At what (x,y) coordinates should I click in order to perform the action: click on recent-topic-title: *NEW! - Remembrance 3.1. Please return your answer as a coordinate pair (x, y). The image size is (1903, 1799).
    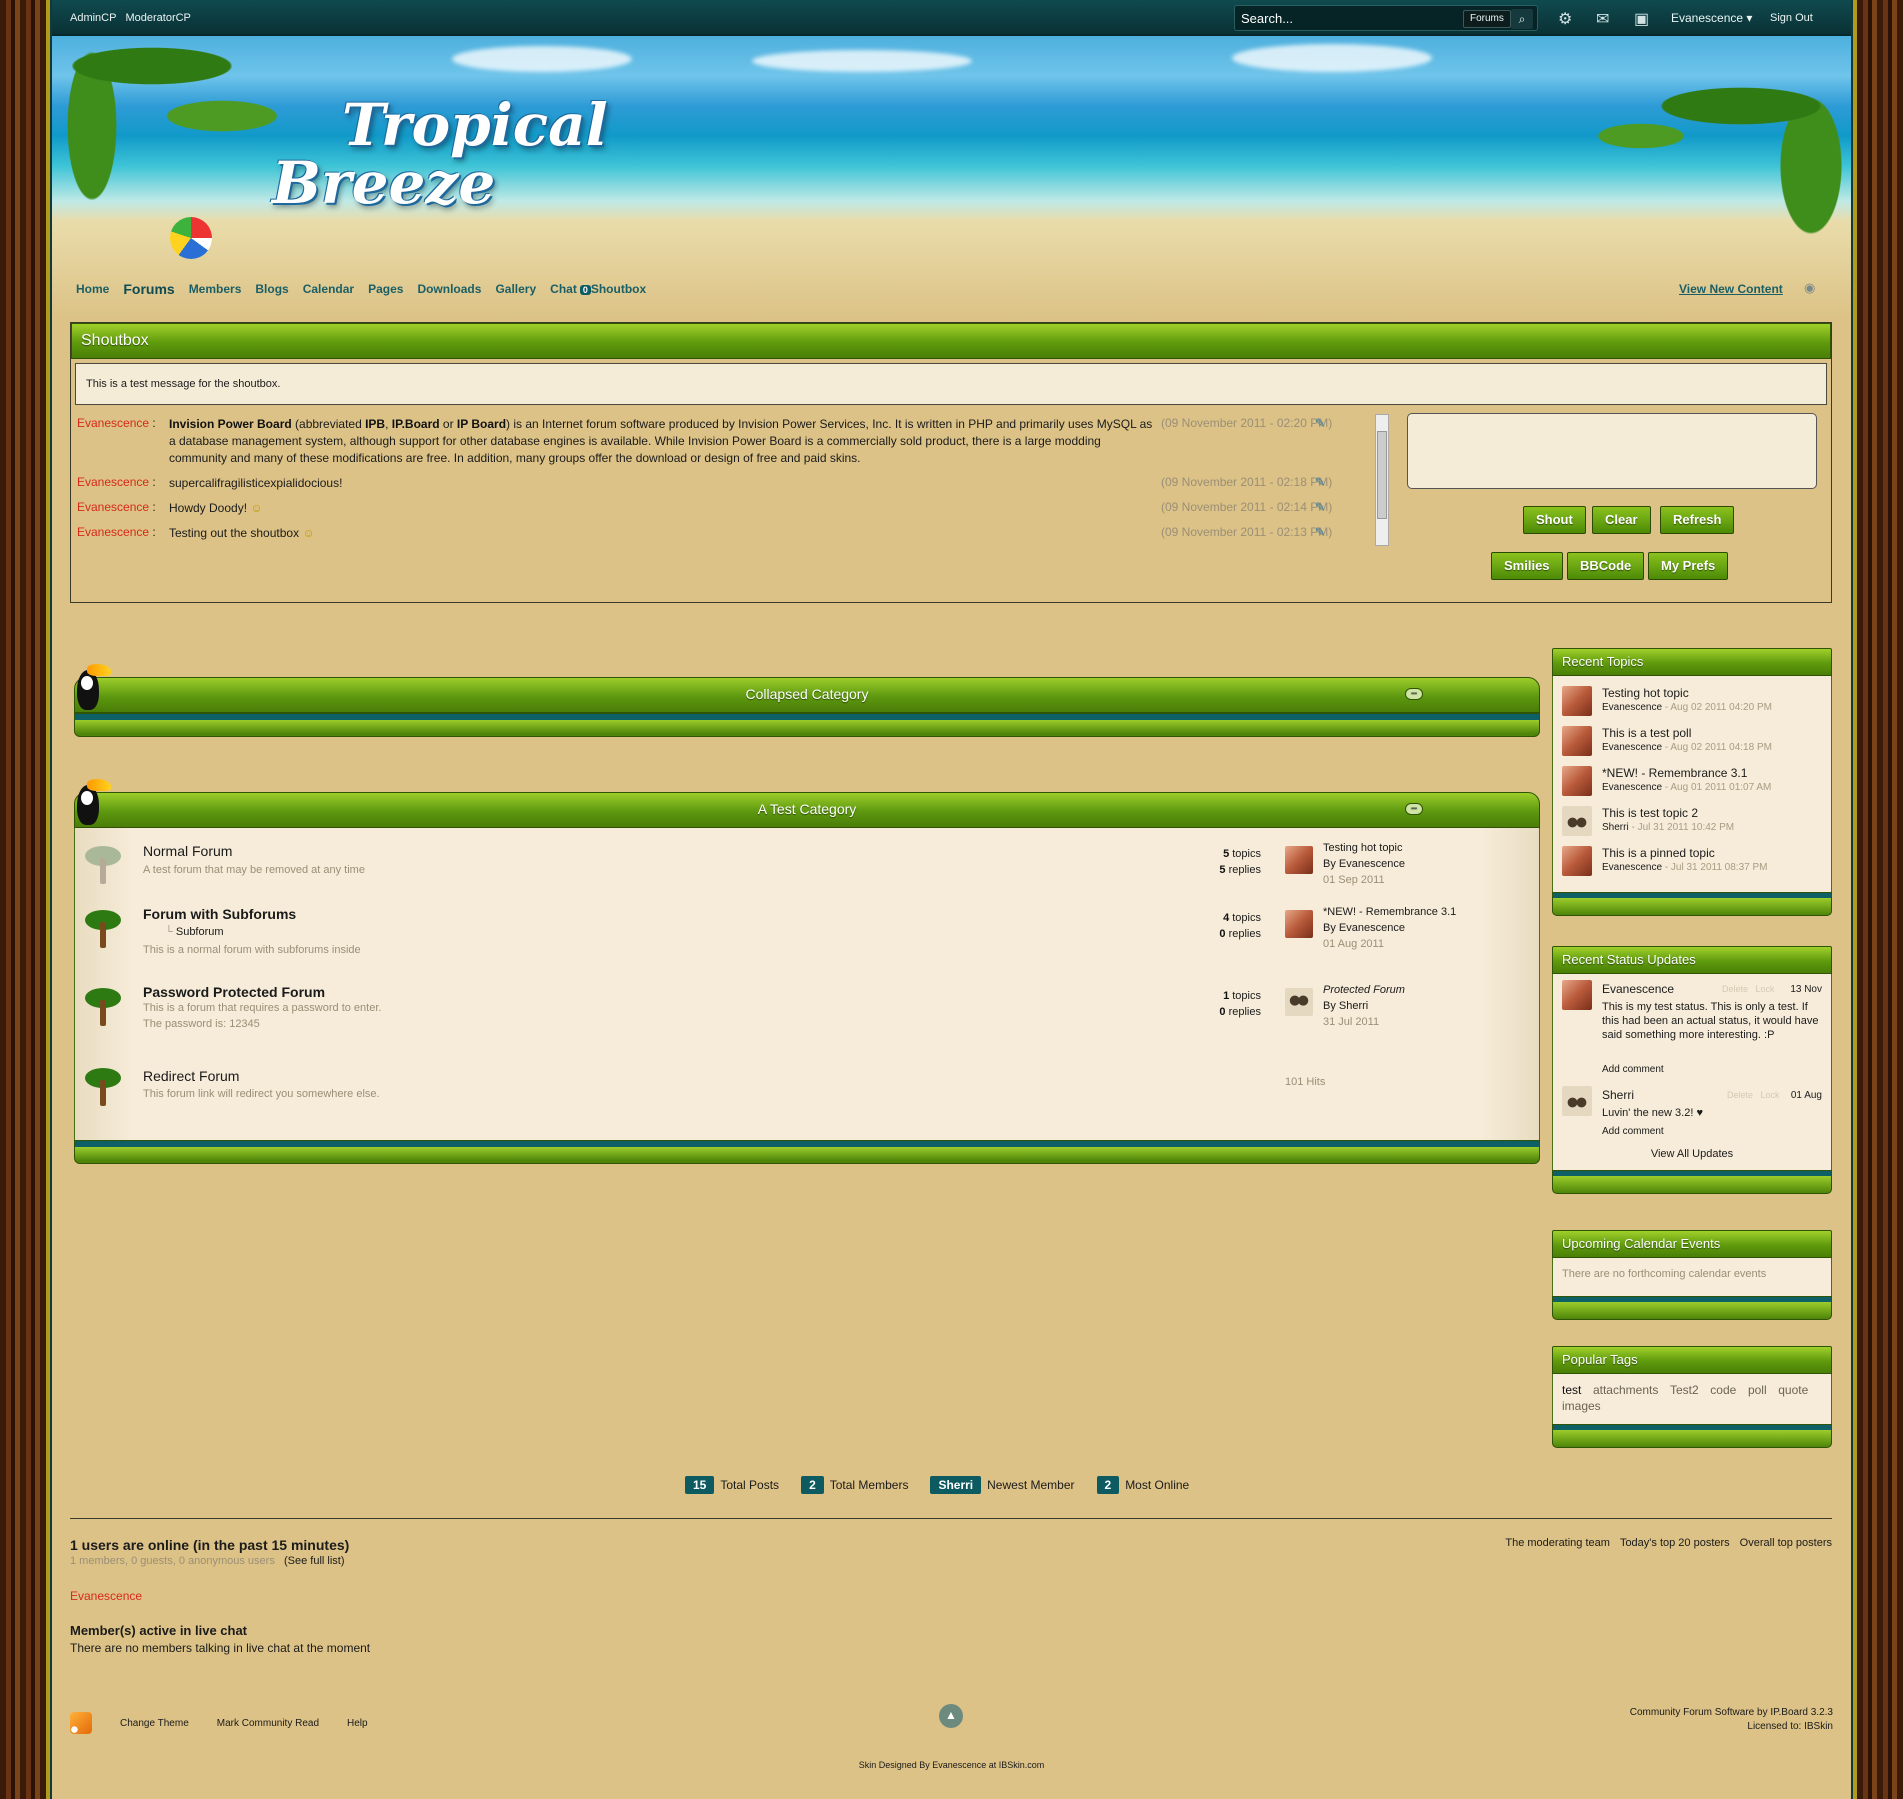
    Looking at the image, I should click on (1674, 773).